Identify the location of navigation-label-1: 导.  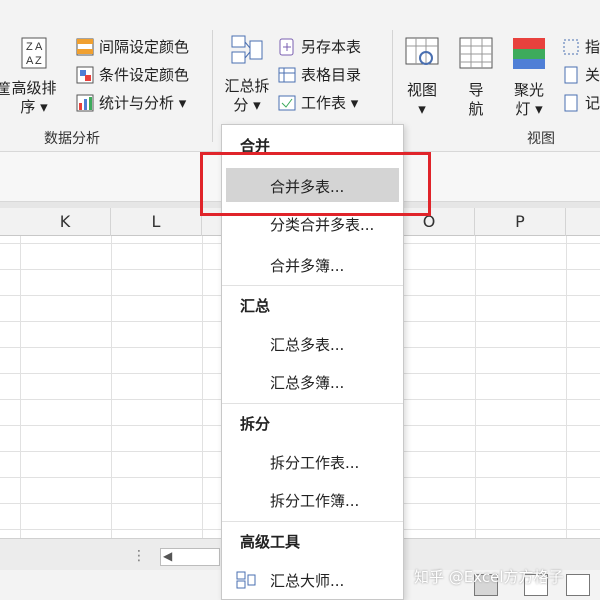
(476, 90).